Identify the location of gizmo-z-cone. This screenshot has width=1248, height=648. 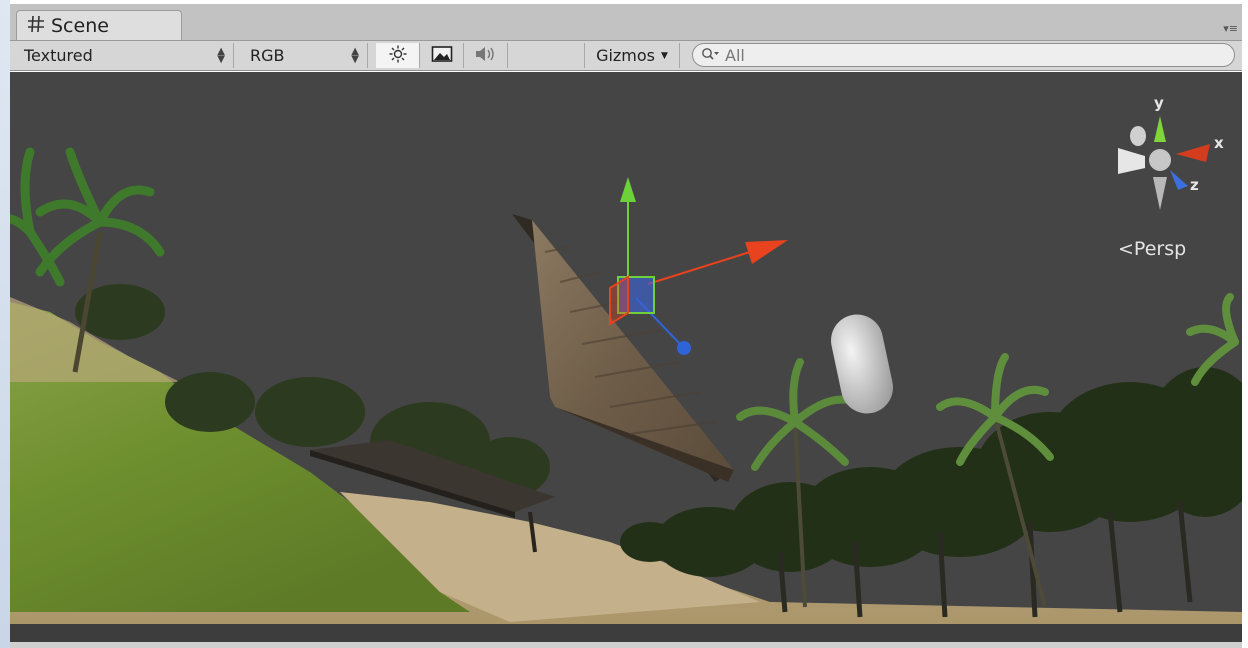
(1179, 180).